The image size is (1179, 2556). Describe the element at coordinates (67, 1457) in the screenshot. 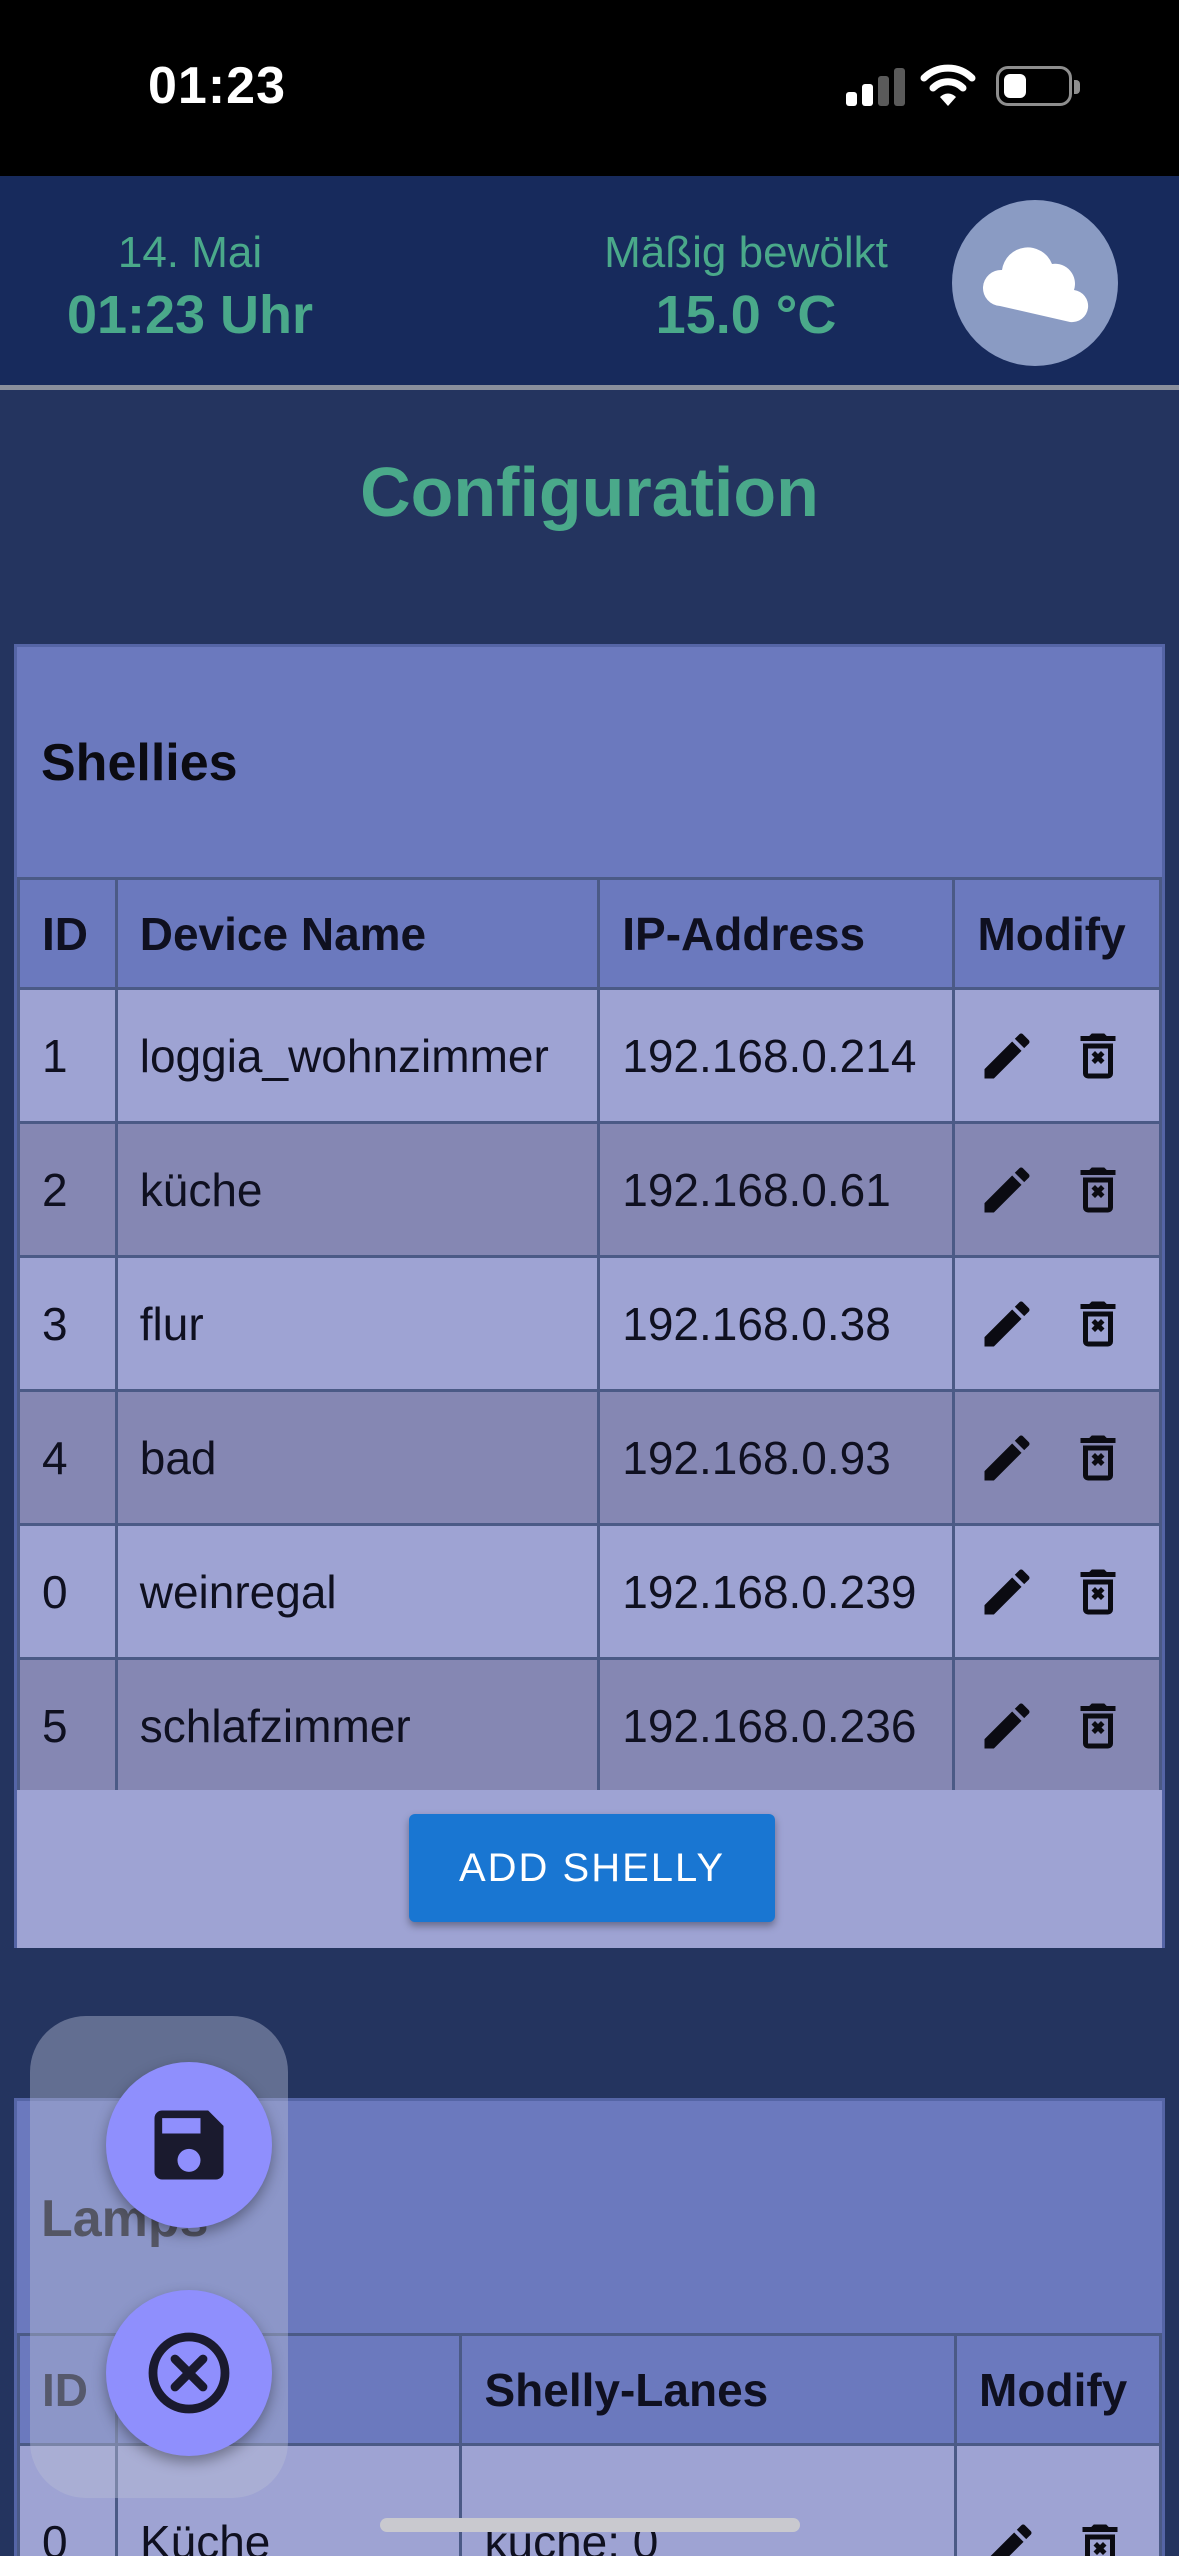

I see `shelly-id: 4` at that location.